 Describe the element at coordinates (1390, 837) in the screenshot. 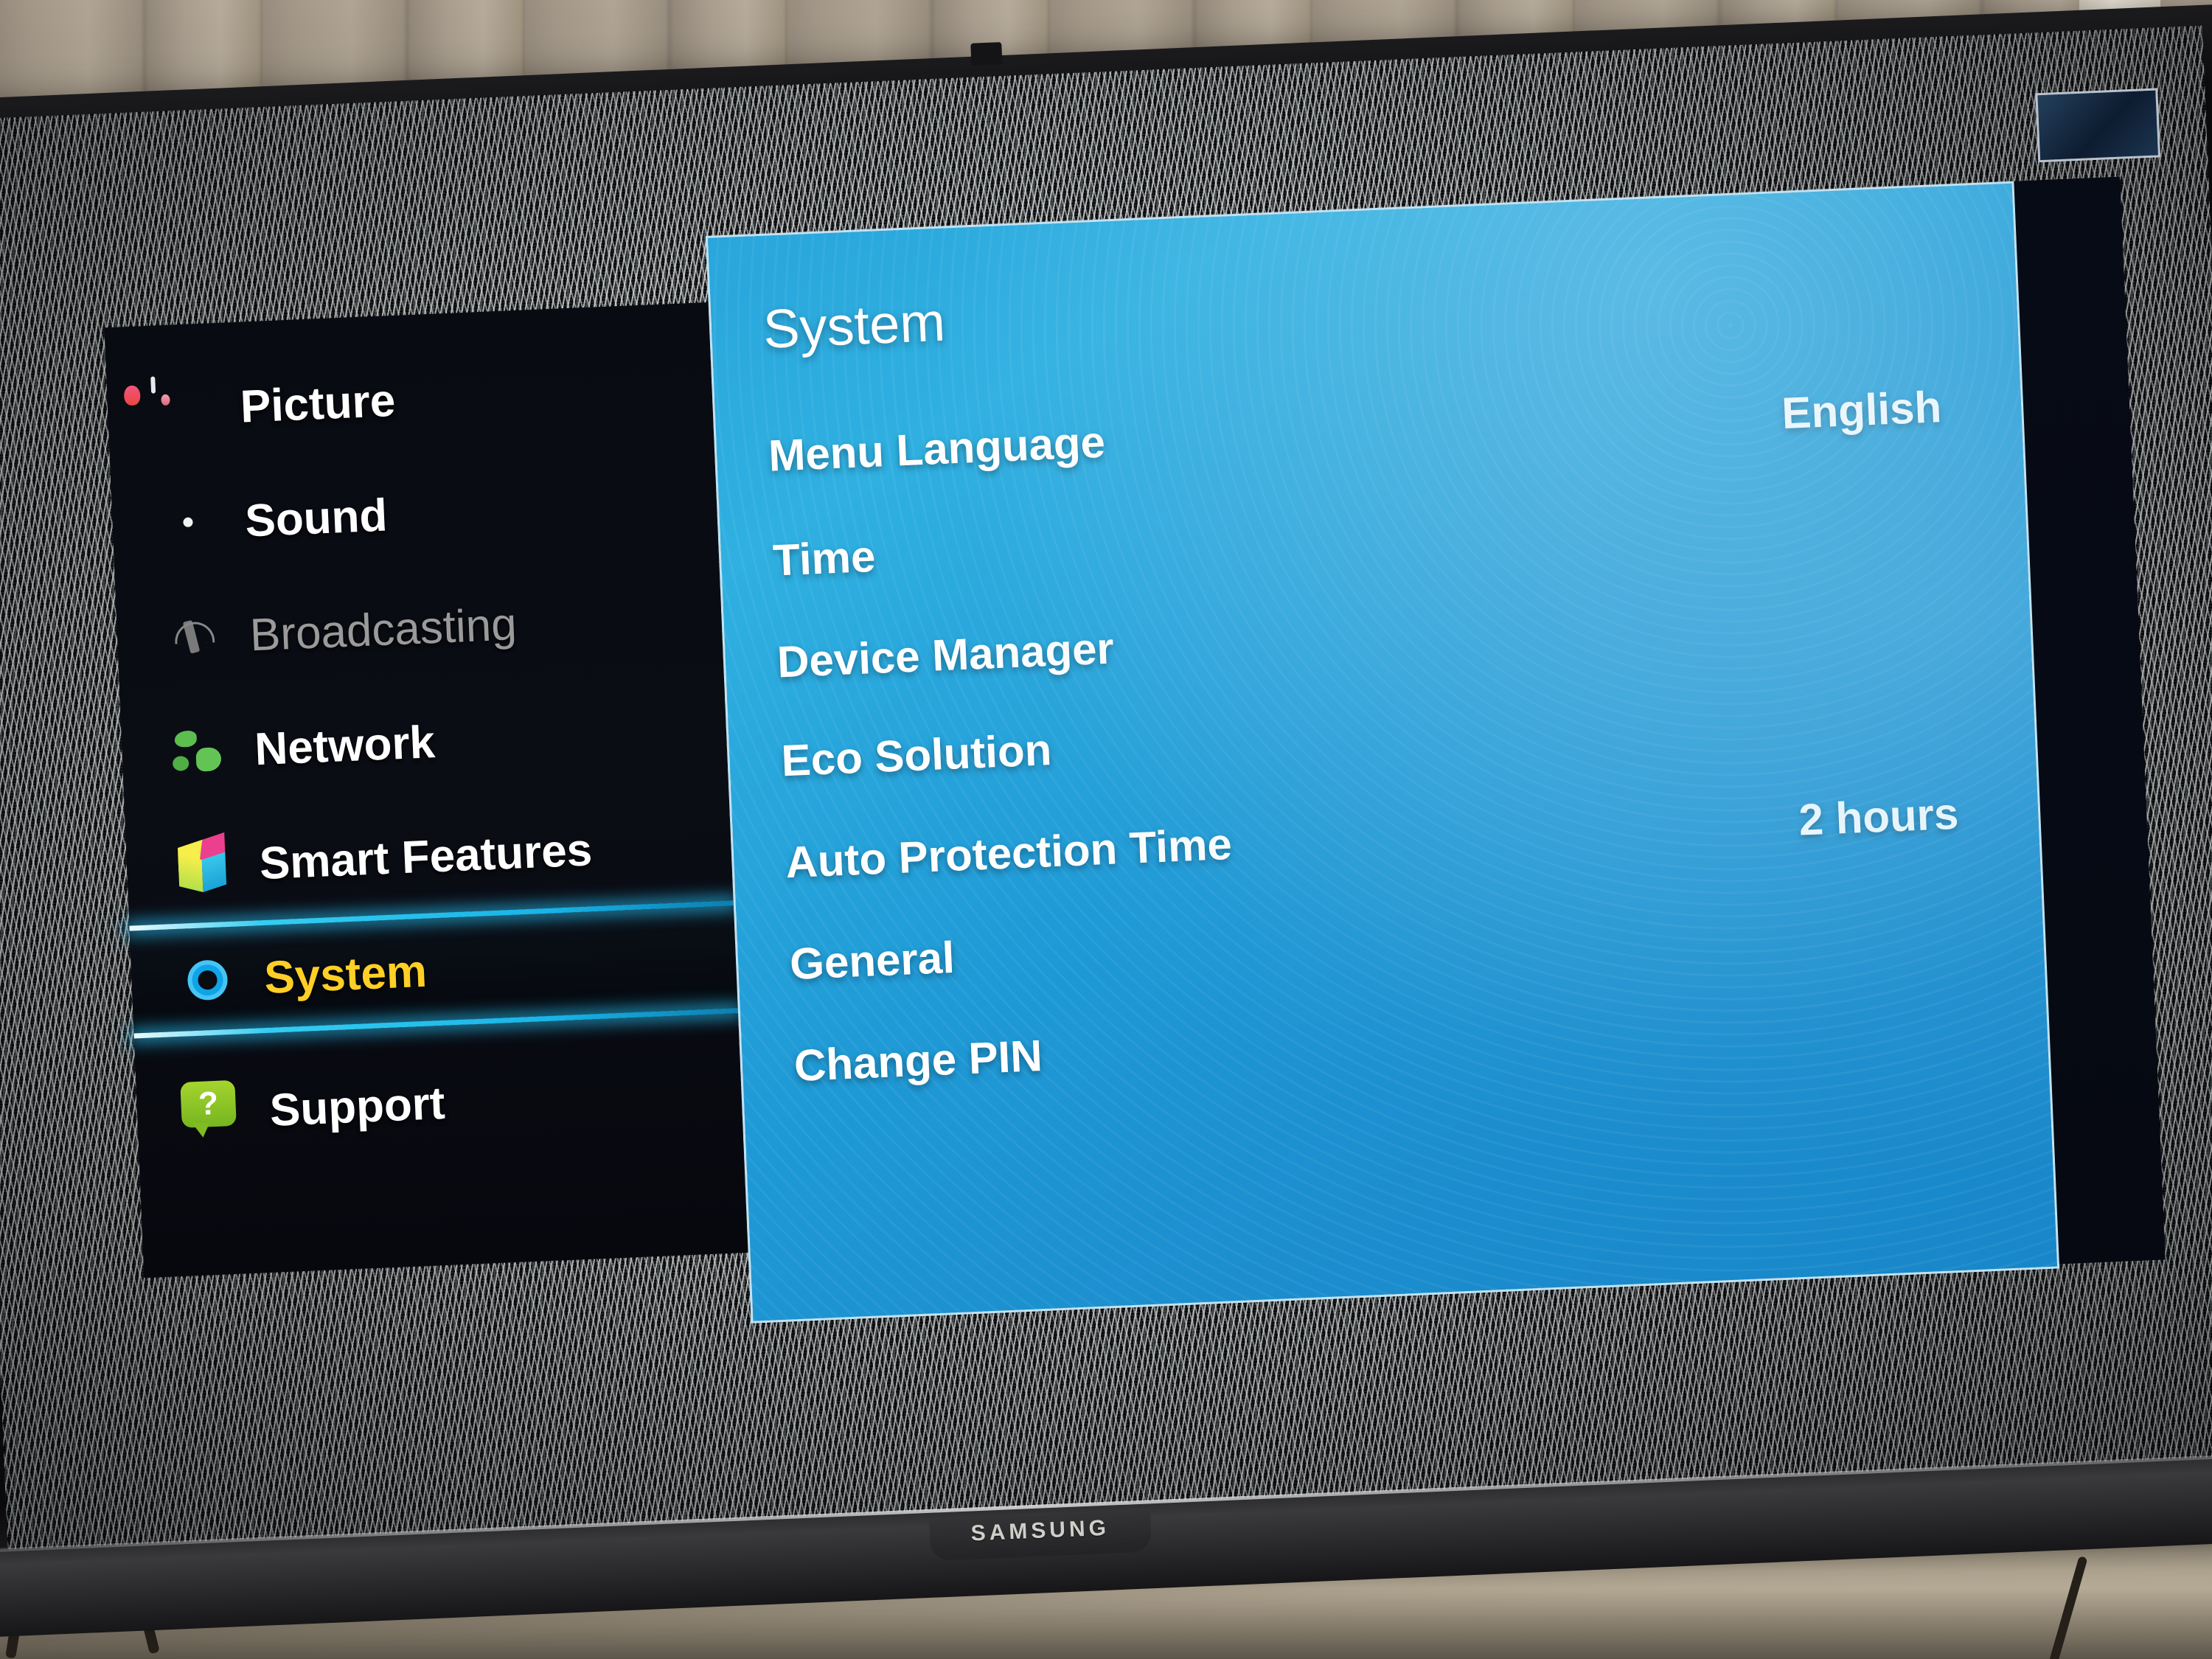

I see `setting-row-auto-protection-time: Auto Protection Time 2 hours` at that location.